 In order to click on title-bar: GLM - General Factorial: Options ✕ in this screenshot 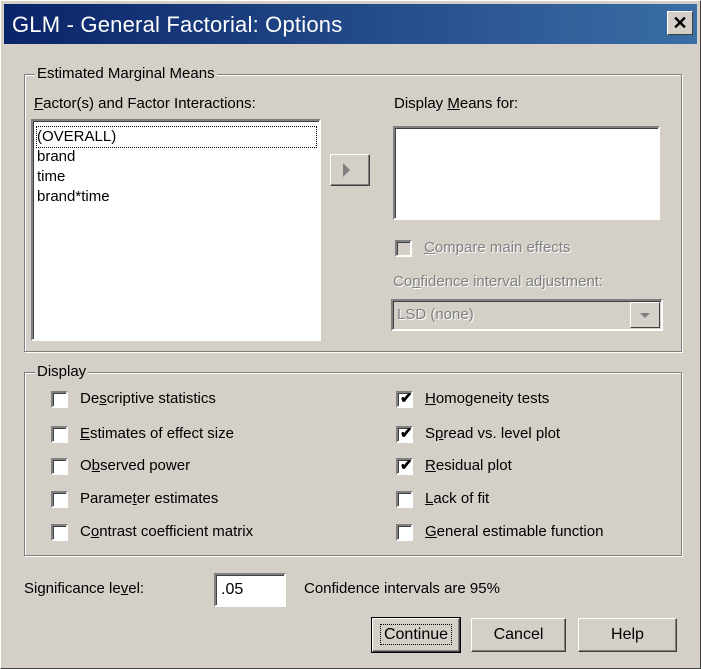, I will do `click(350, 24)`.